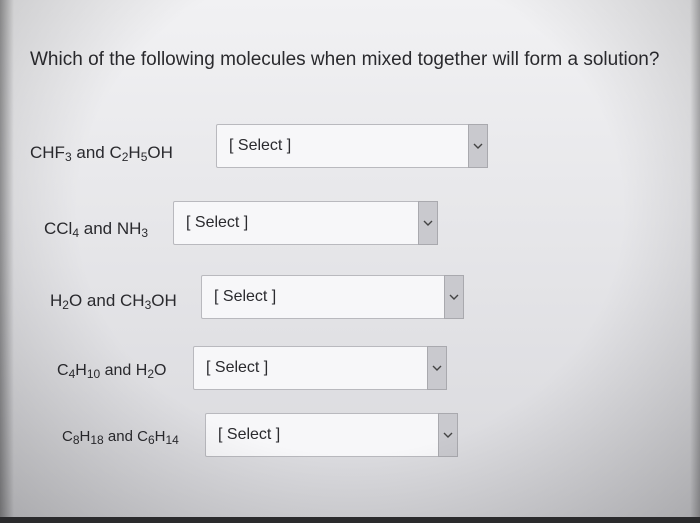 The image size is (700, 523). Describe the element at coordinates (350, 520) in the screenshot. I see `monitor-bezel` at that location.